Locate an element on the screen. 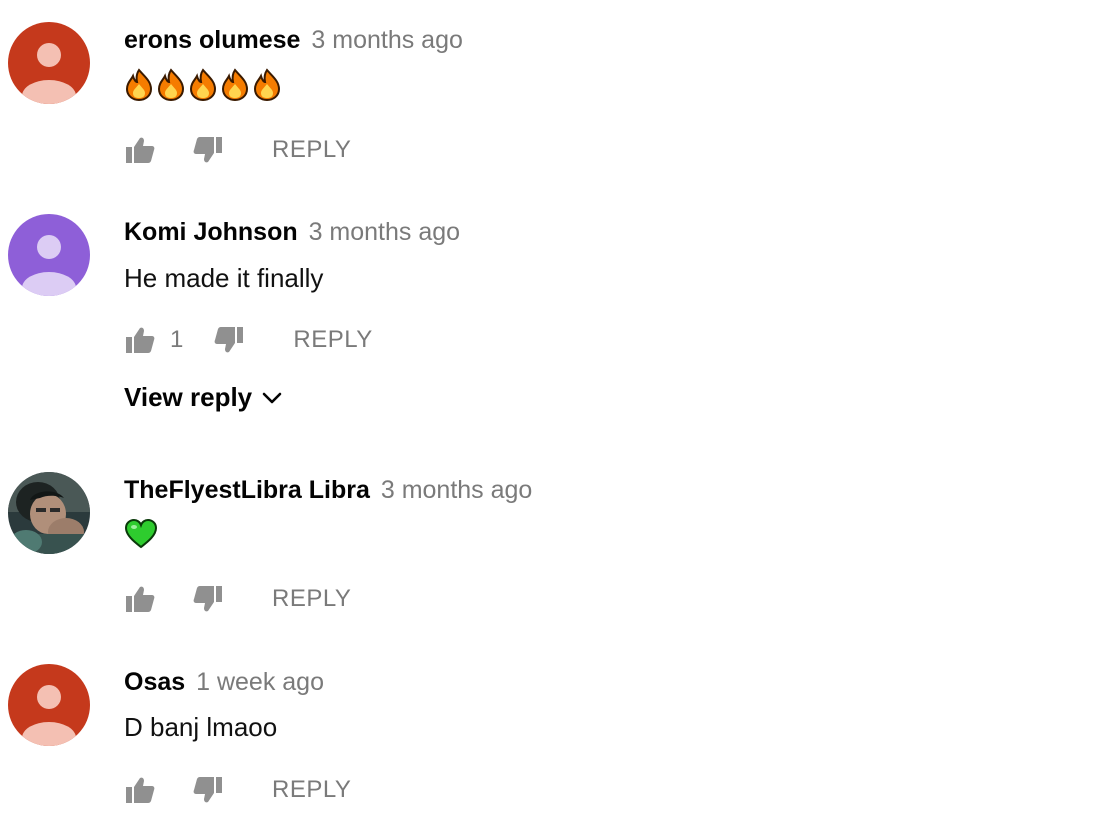 Image resolution: width=1120 pixels, height=820 pixels. author-name: Osas is located at coordinates (154, 682).